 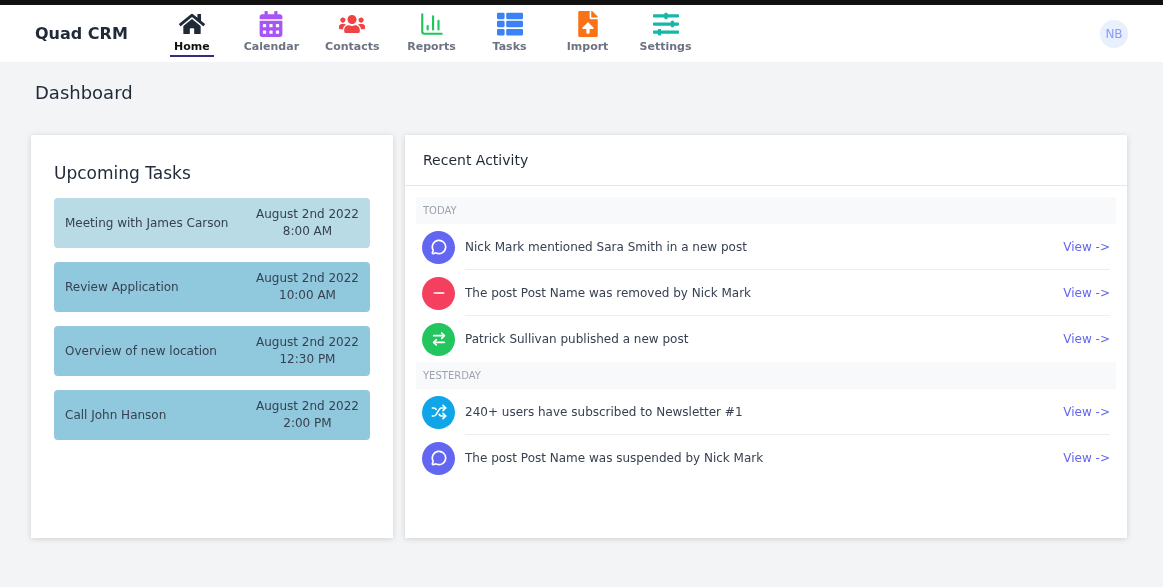 What do you see at coordinates (766, 160) in the screenshot?
I see `card-title: Recent Activity` at bounding box center [766, 160].